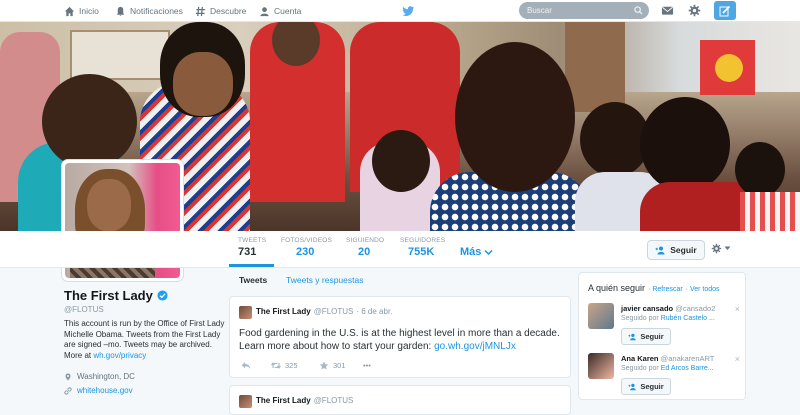  I want to click on nav-account: Cuenta, so click(280, 11).